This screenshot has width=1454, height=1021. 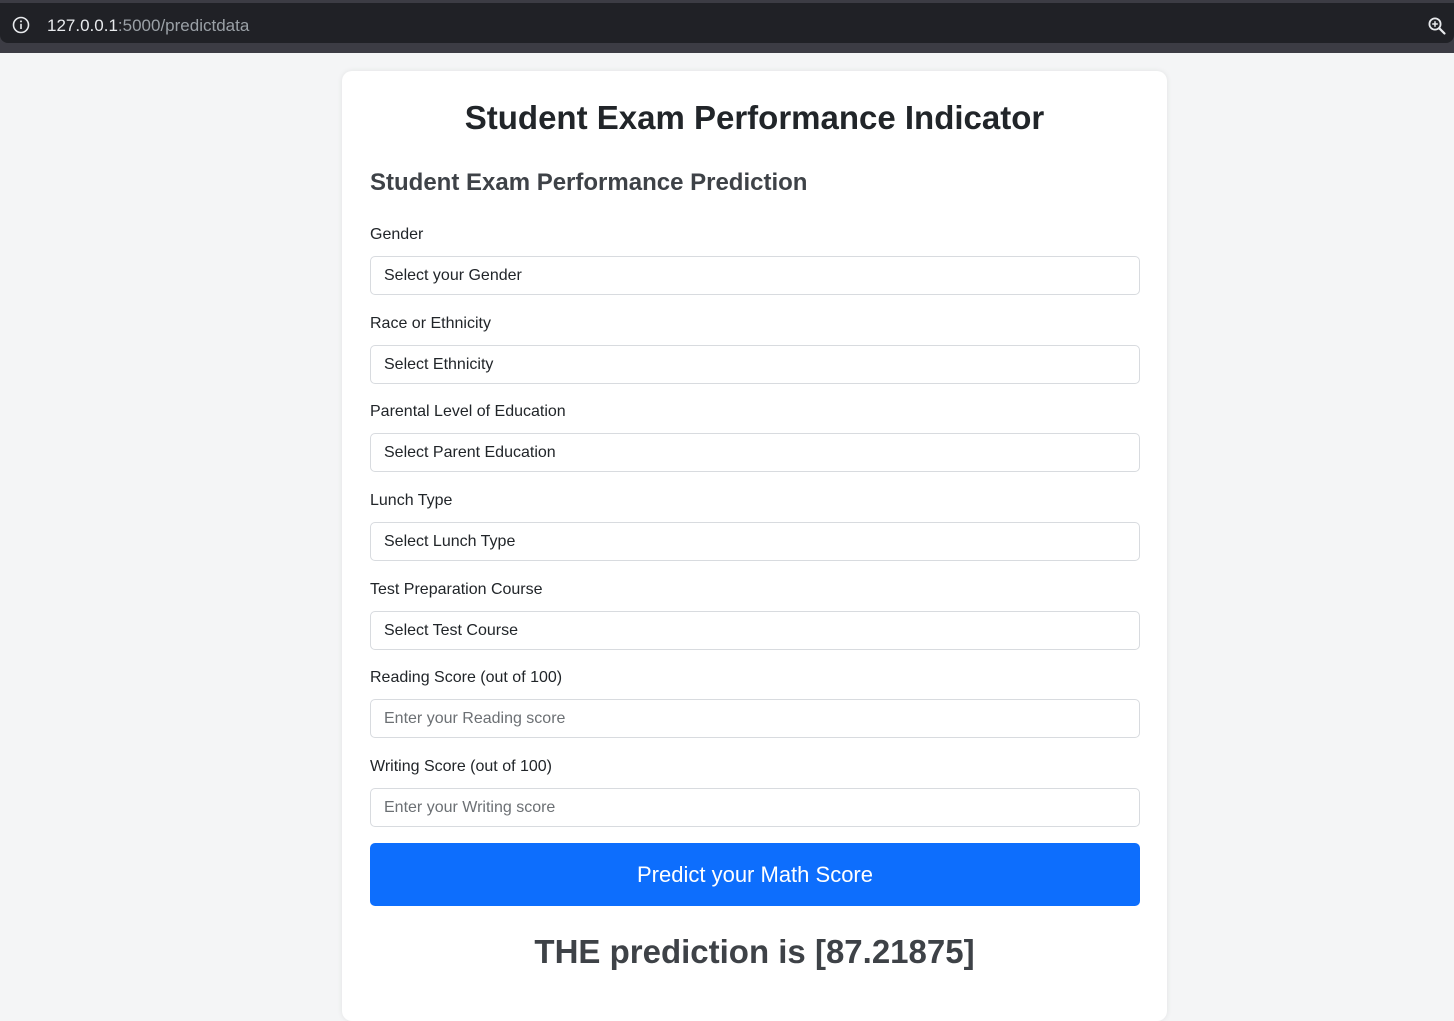 I want to click on predict-button: Predict your Math Score, so click(x=755, y=874).